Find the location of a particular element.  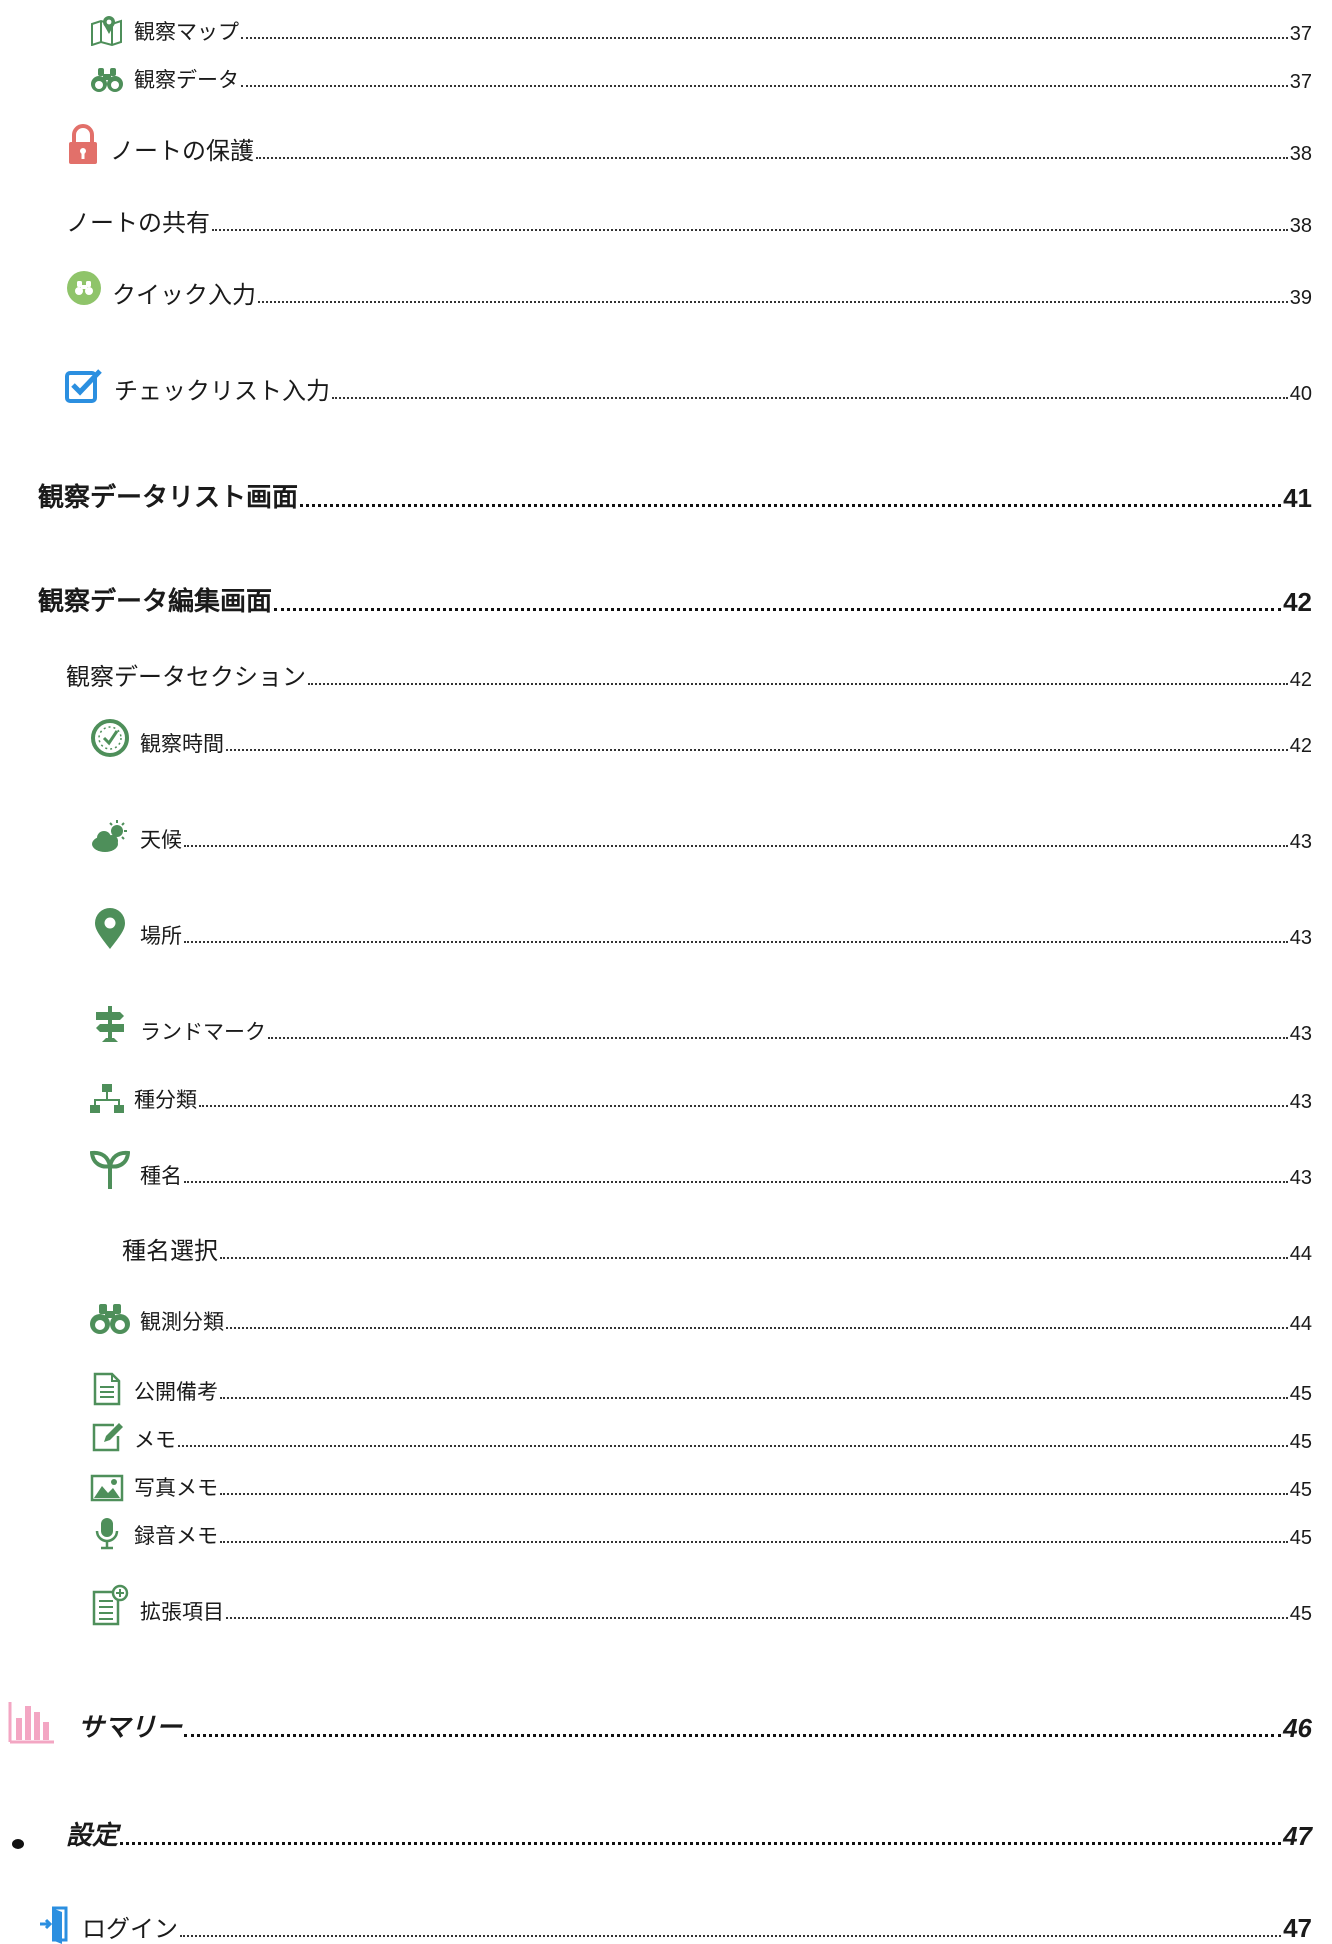

toc-entry-login: ログイン 47 is located at coordinates (675, 1922).